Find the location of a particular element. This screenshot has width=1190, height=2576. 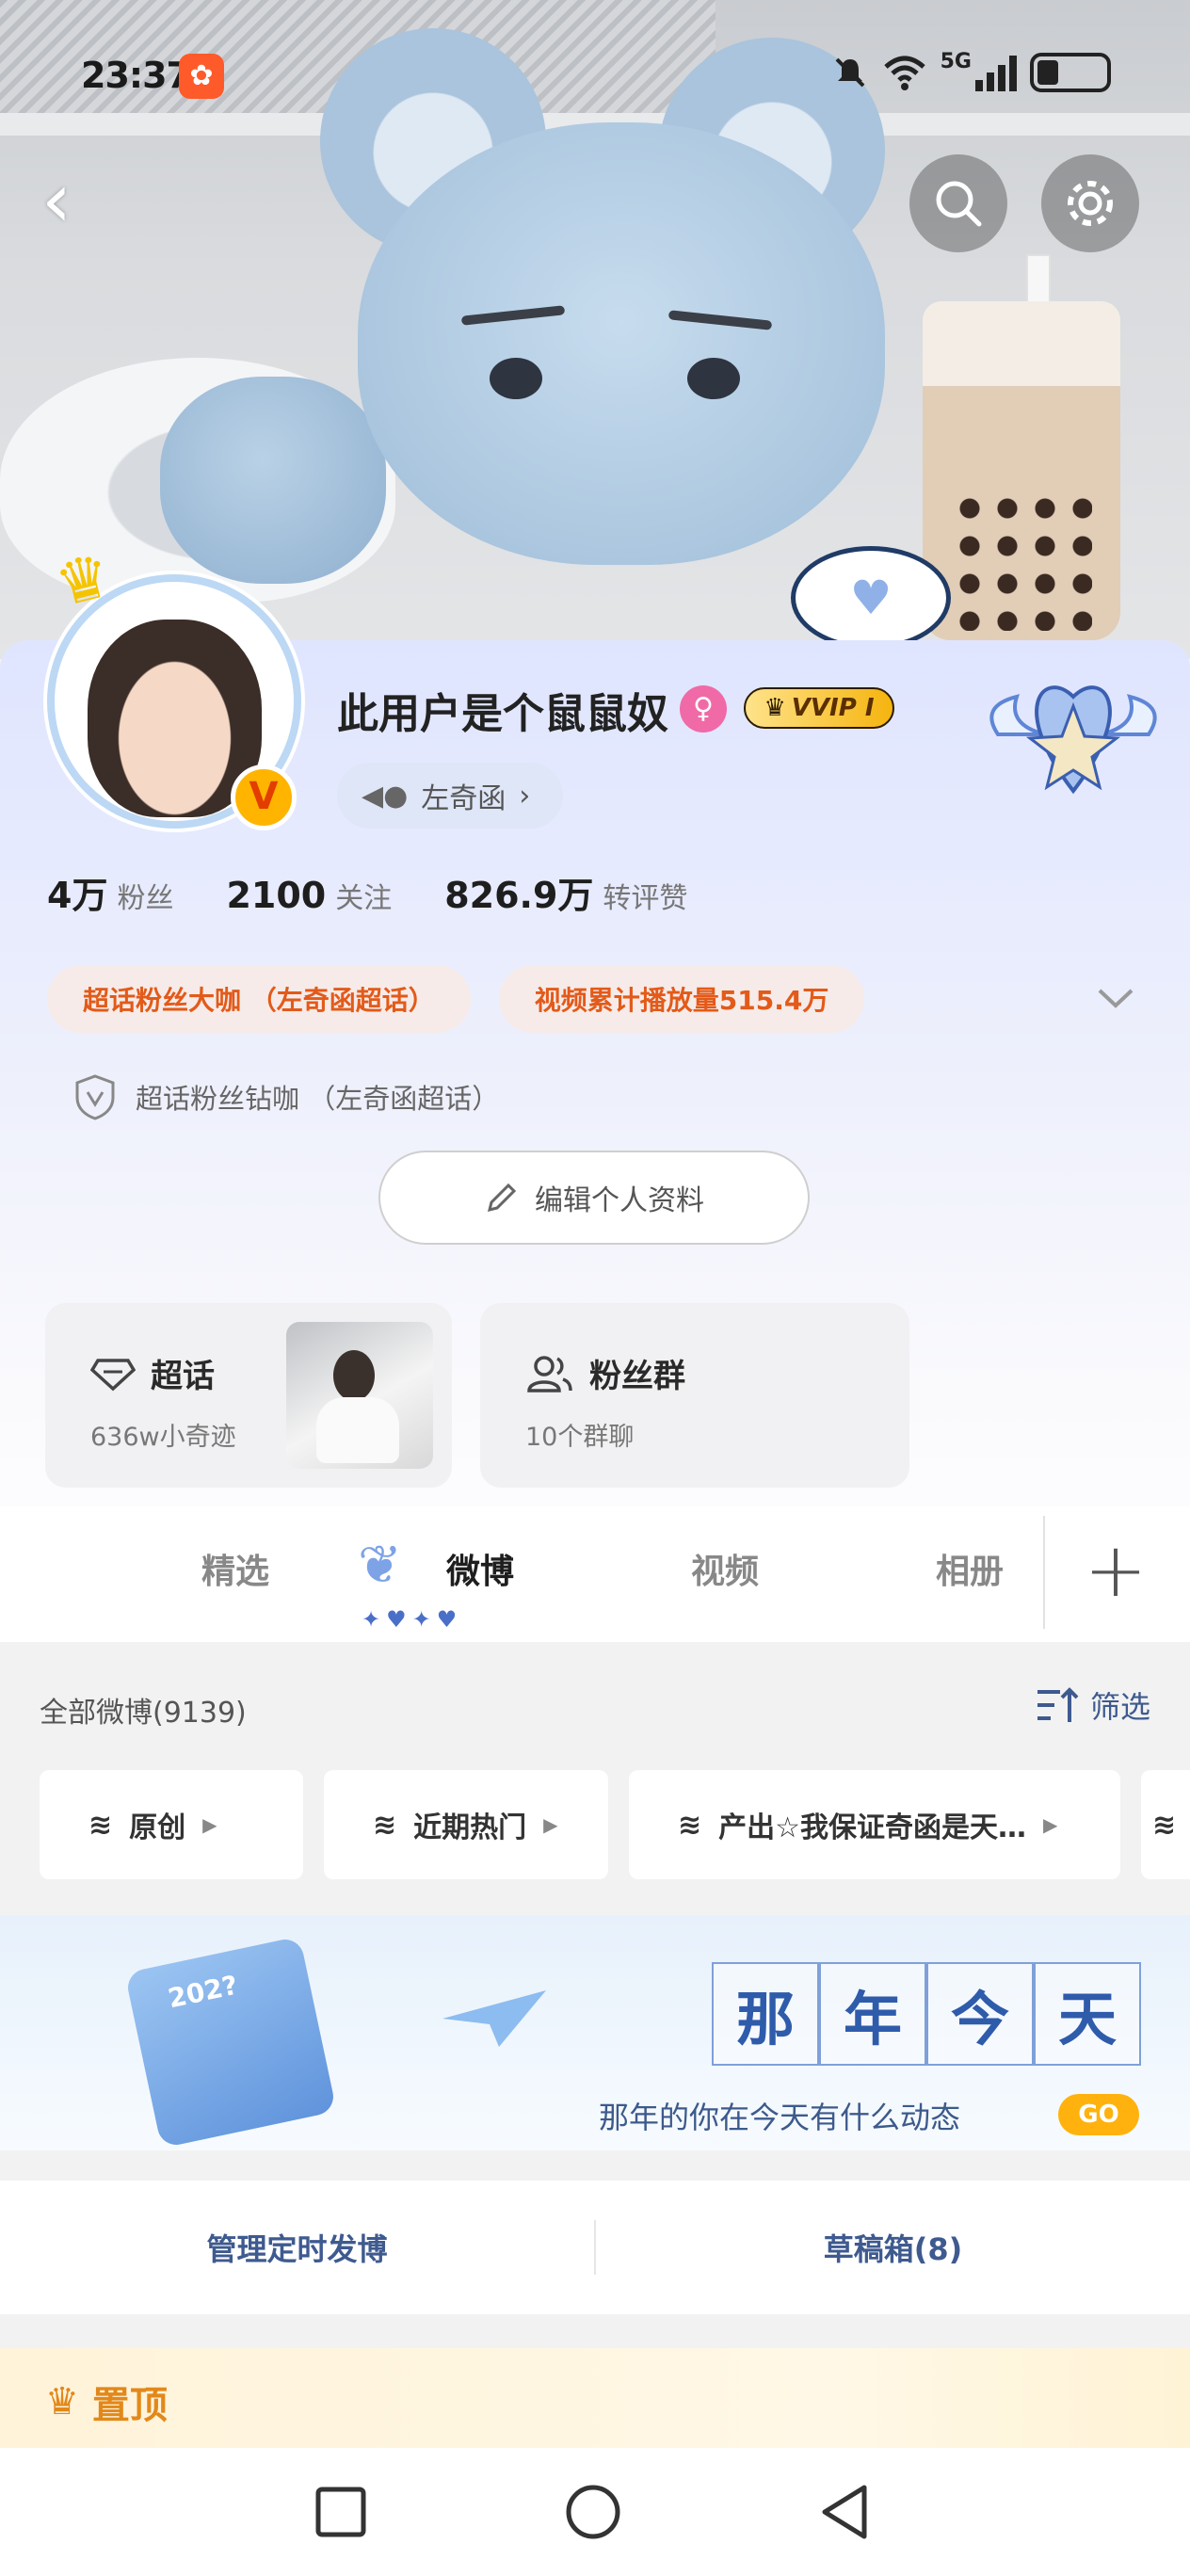

vip-crown-icon: ♛ is located at coordinates (775, 708).